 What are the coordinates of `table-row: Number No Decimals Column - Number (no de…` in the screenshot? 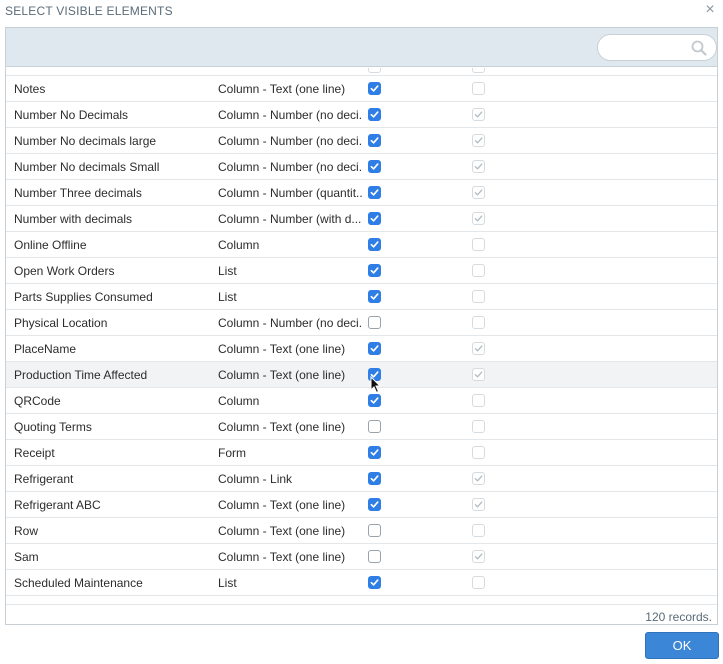 It's located at (361, 115).